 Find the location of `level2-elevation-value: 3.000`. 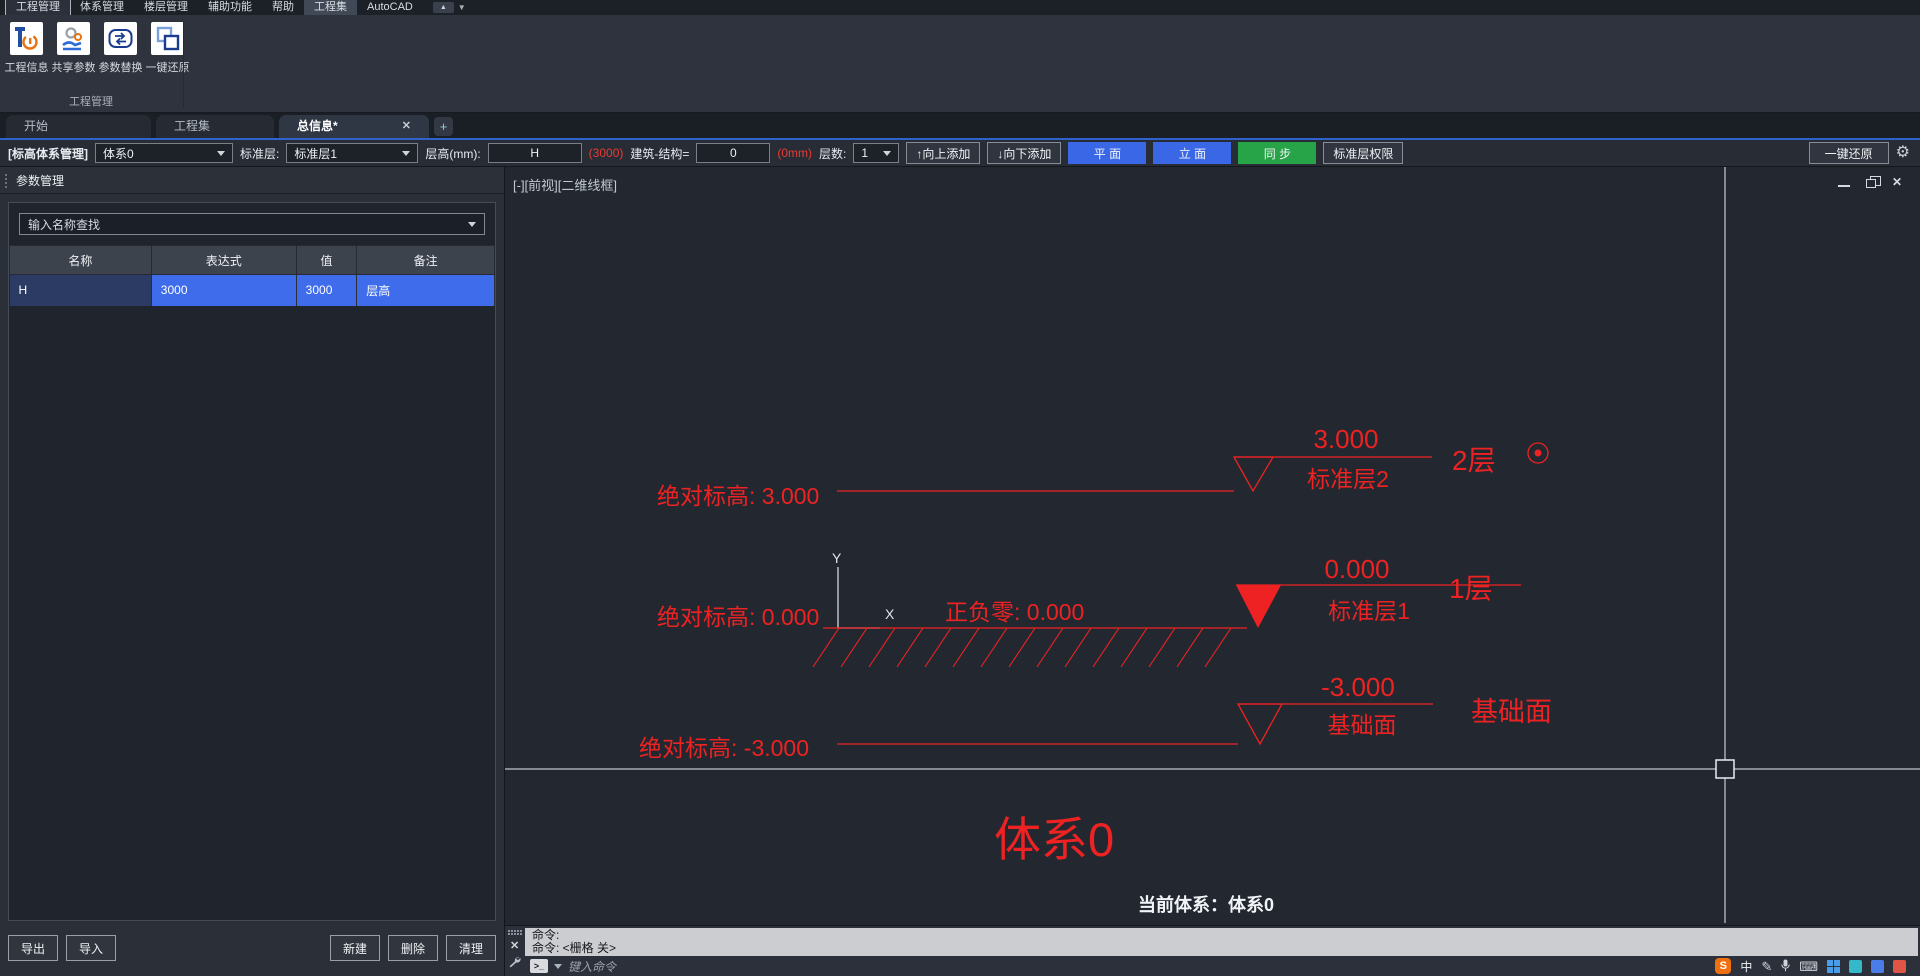

level2-elevation-value: 3.000 is located at coordinates (1345, 439).